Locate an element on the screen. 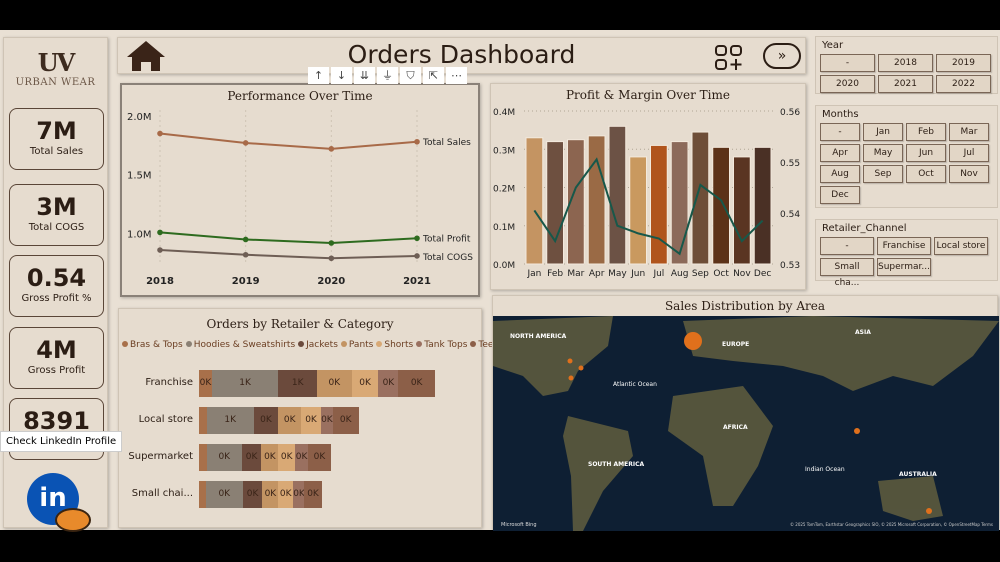 Image resolution: width=1000 pixels, height=562 pixels. slicer-option: Dec is located at coordinates (840, 195).